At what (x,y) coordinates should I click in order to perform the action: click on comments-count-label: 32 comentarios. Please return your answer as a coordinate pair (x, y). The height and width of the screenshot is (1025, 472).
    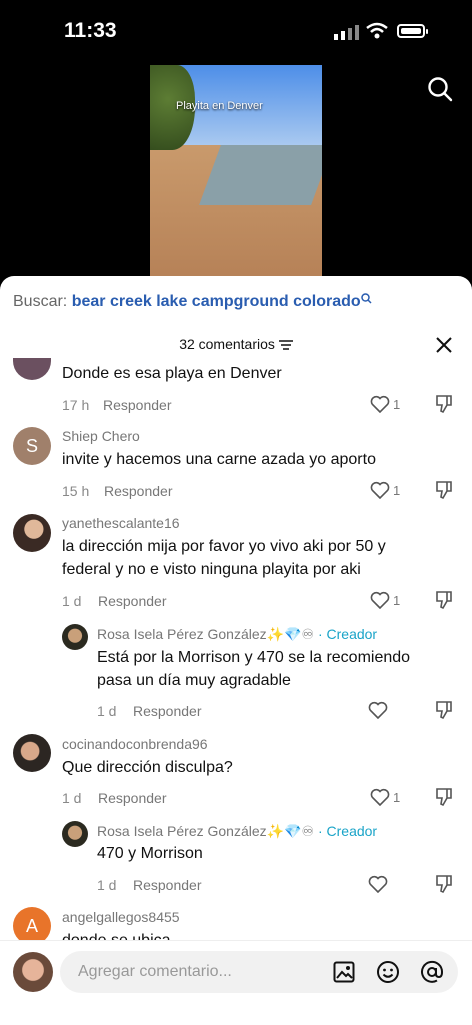
    Looking at the image, I should click on (227, 344).